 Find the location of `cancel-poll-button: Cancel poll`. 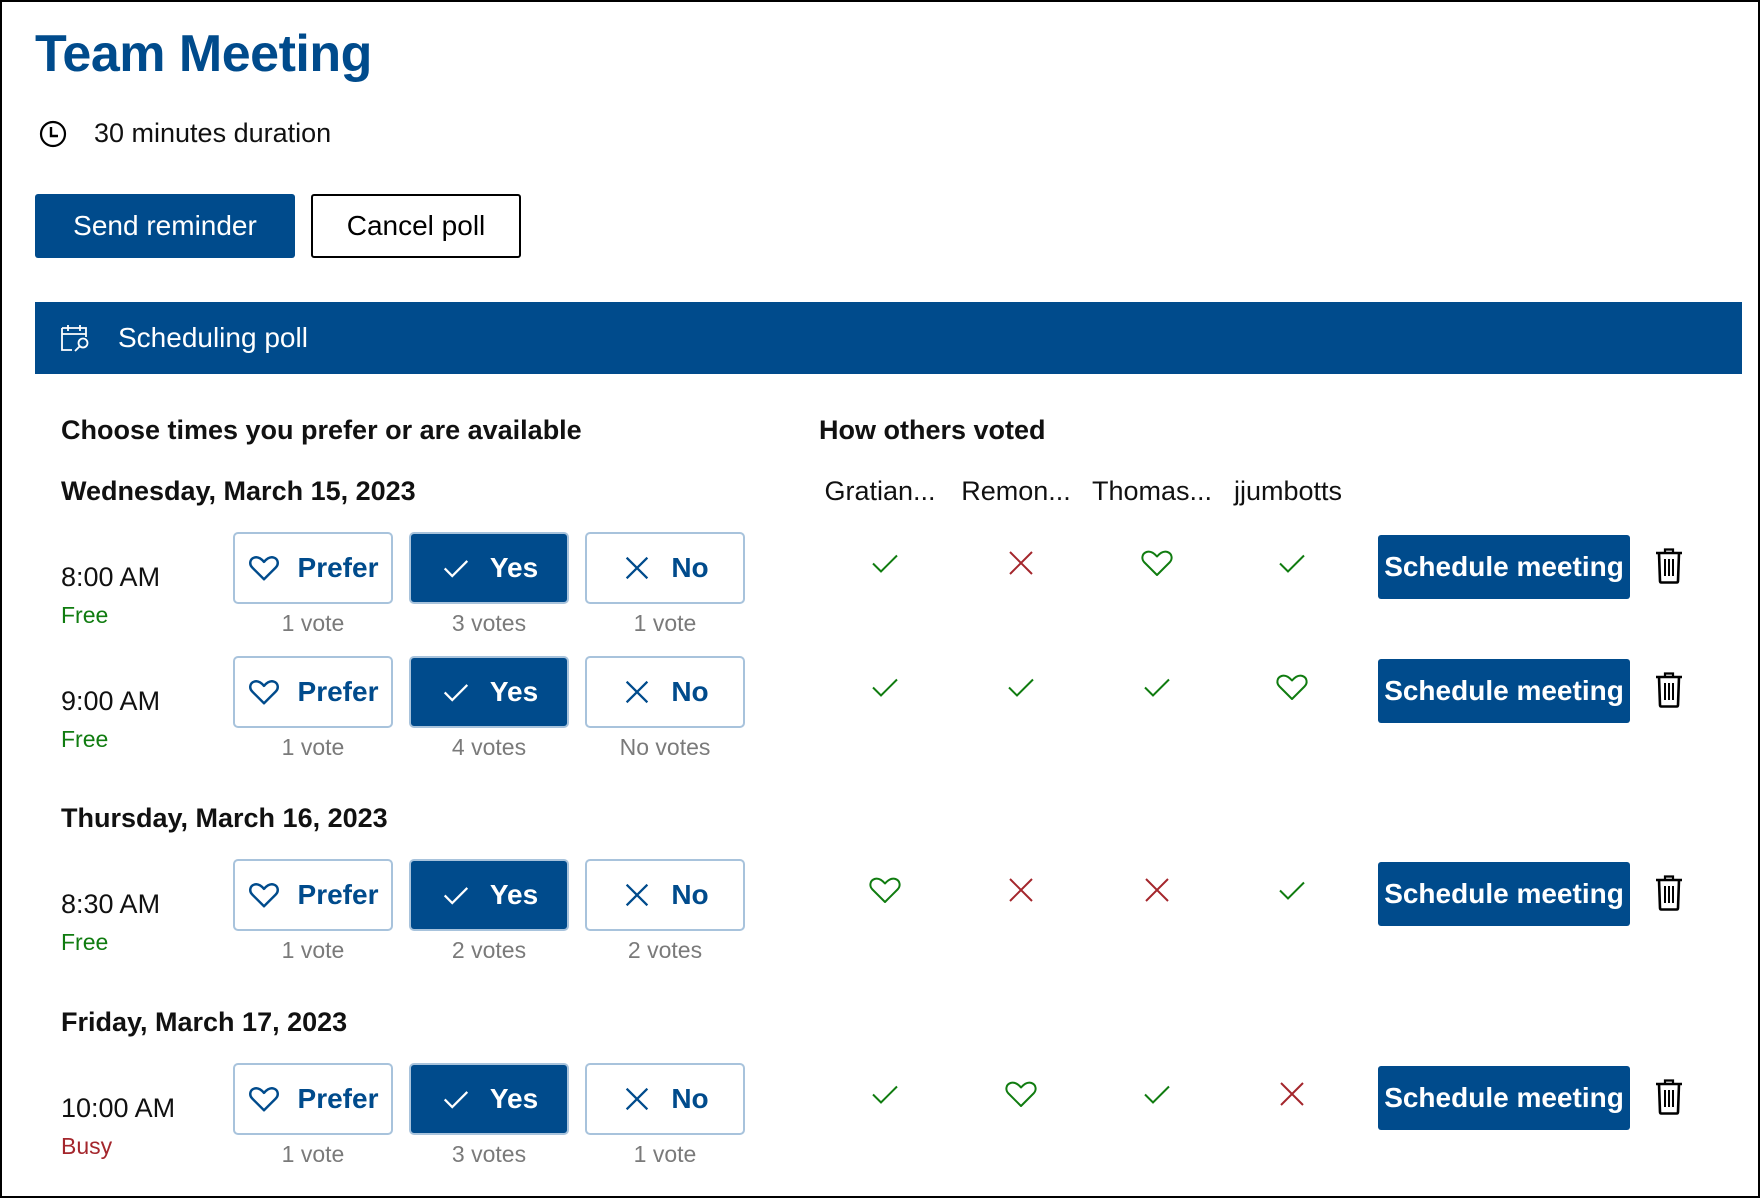

cancel-poll-button: Cancel poll is located at coordinates (416, 226).